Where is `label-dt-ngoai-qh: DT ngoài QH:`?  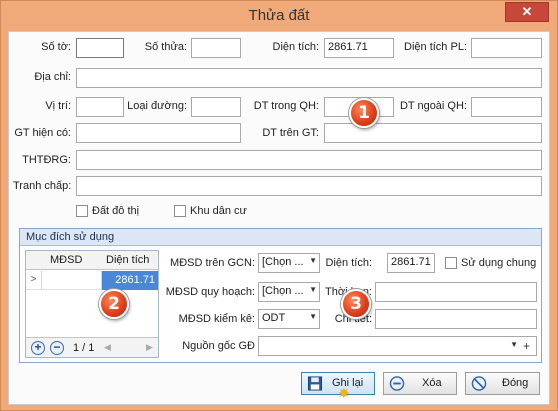 label-dt-ngoai-qh: DT ngoài QH: is located at coordinates (433, 106).